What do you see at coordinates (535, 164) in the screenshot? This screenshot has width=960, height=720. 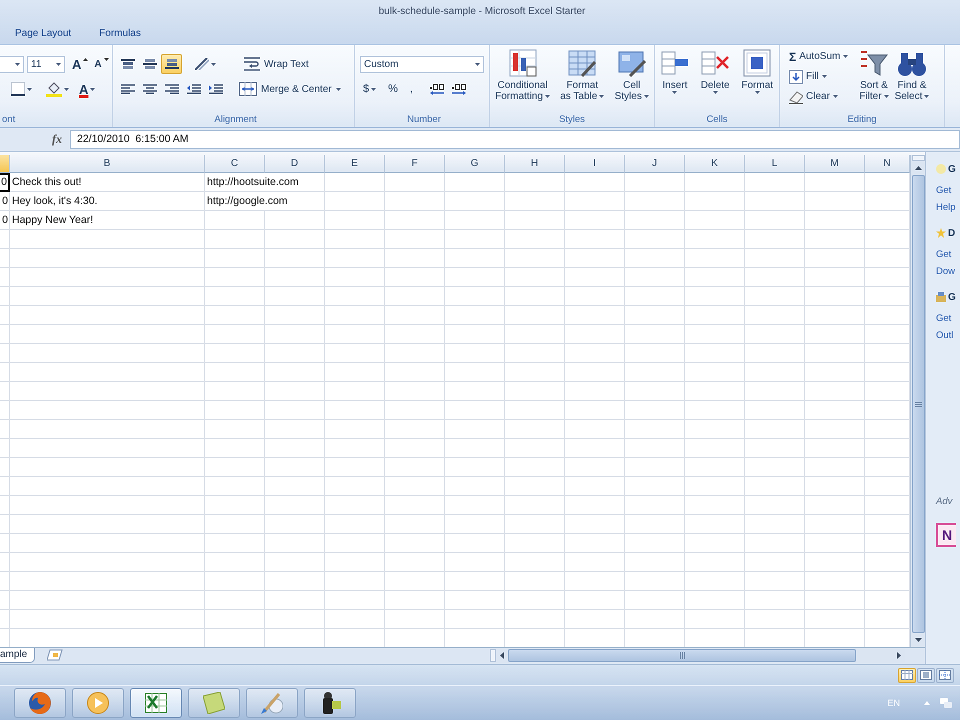 I see `column-header: H` at bounding box center [535, 164].